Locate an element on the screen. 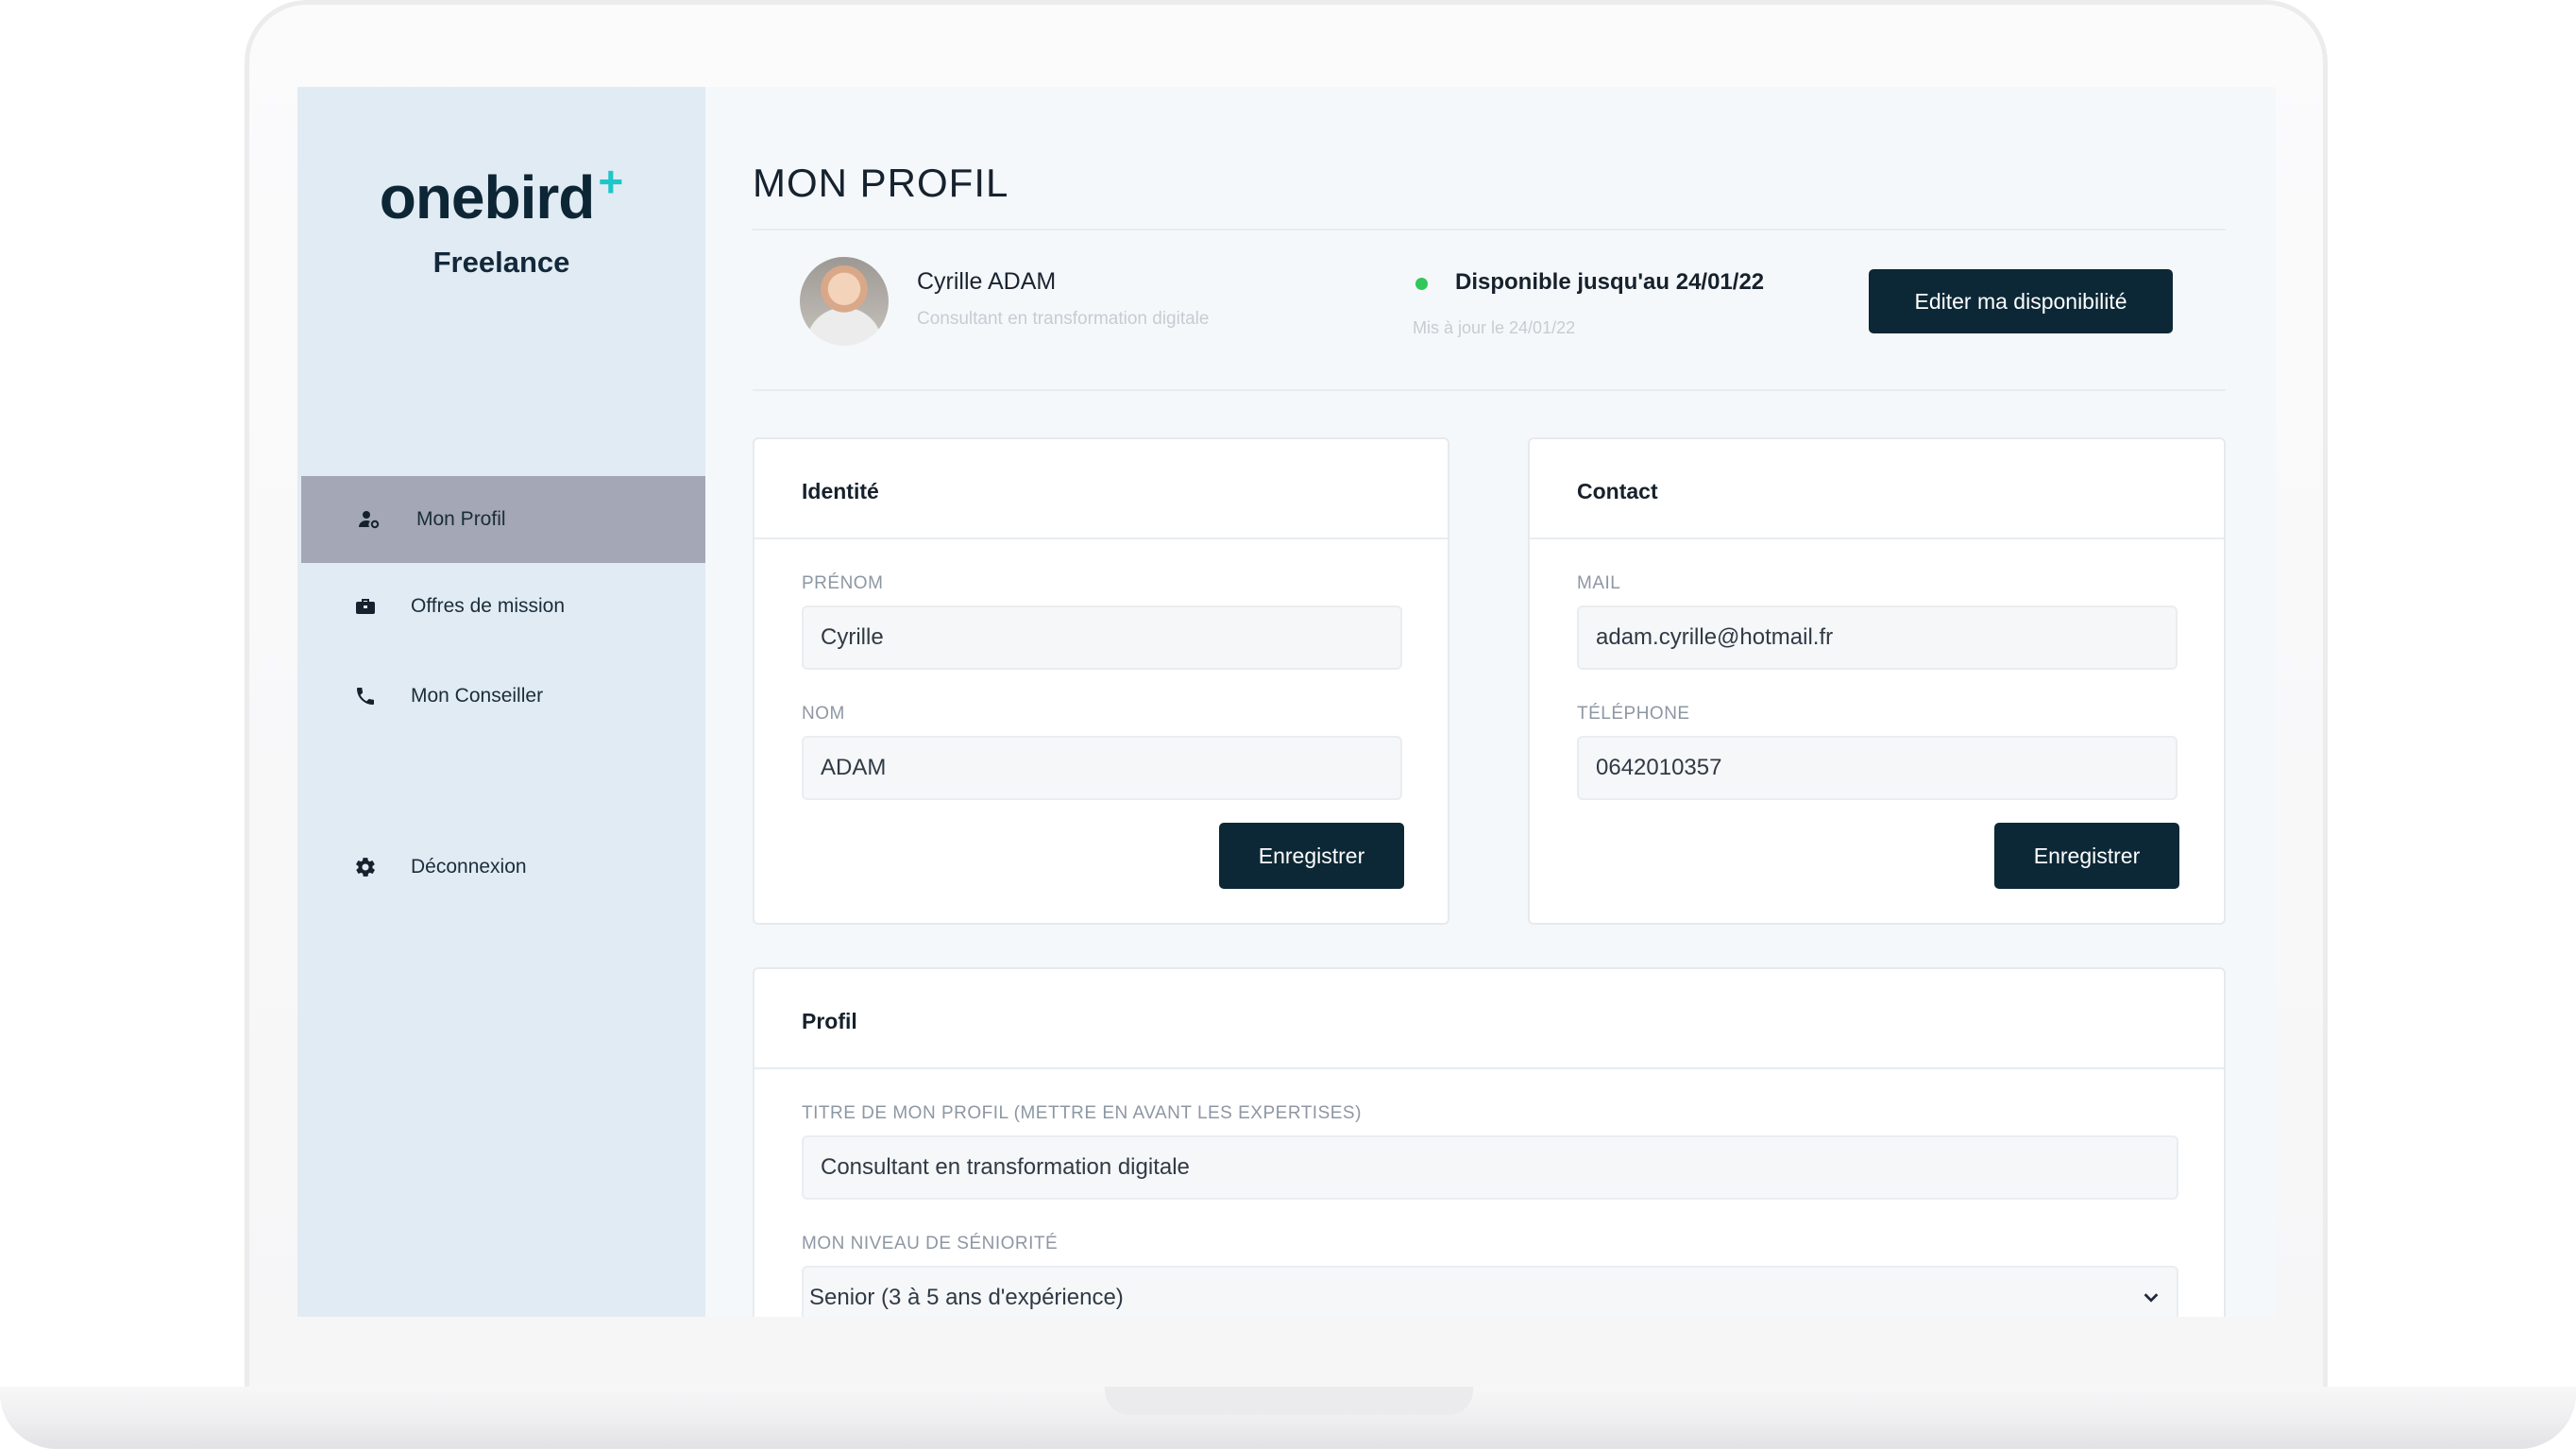  page-title: MON PROFIL is located at coordinates (881, 183).